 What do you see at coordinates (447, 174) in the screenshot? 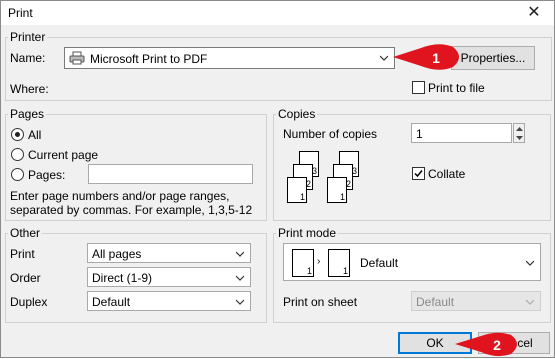
I see `collate-label: Collate` at bounding box center [447, 174].